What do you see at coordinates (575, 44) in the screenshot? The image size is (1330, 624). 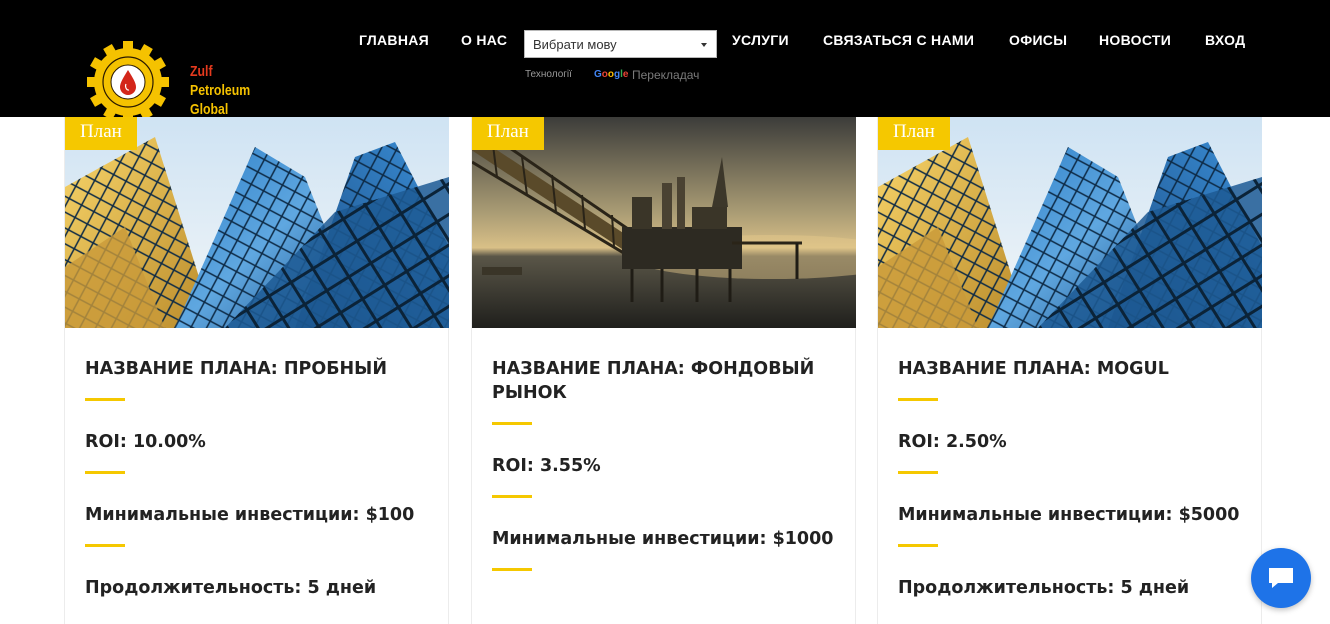 I see `language-select-value: Вибрати мову` at bounding box center [575, 44].